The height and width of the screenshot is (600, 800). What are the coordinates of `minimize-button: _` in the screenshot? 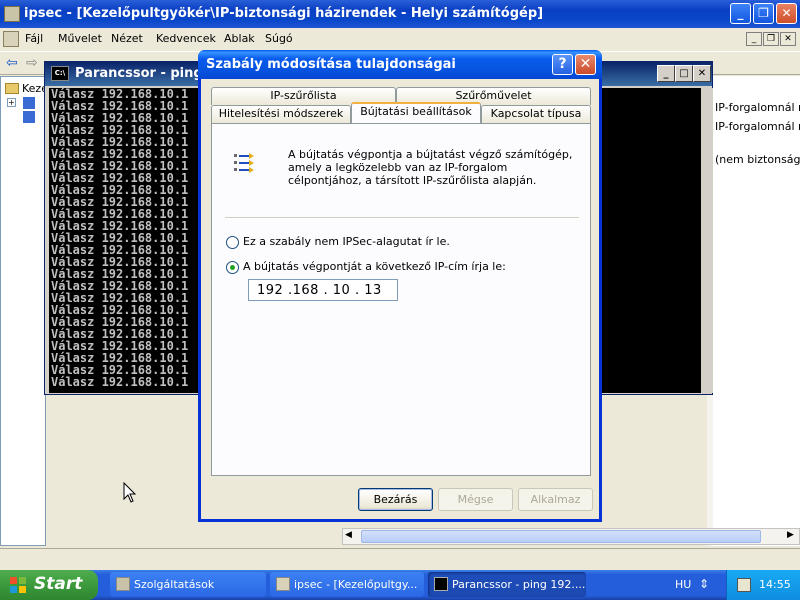 It's located at (740, 13).